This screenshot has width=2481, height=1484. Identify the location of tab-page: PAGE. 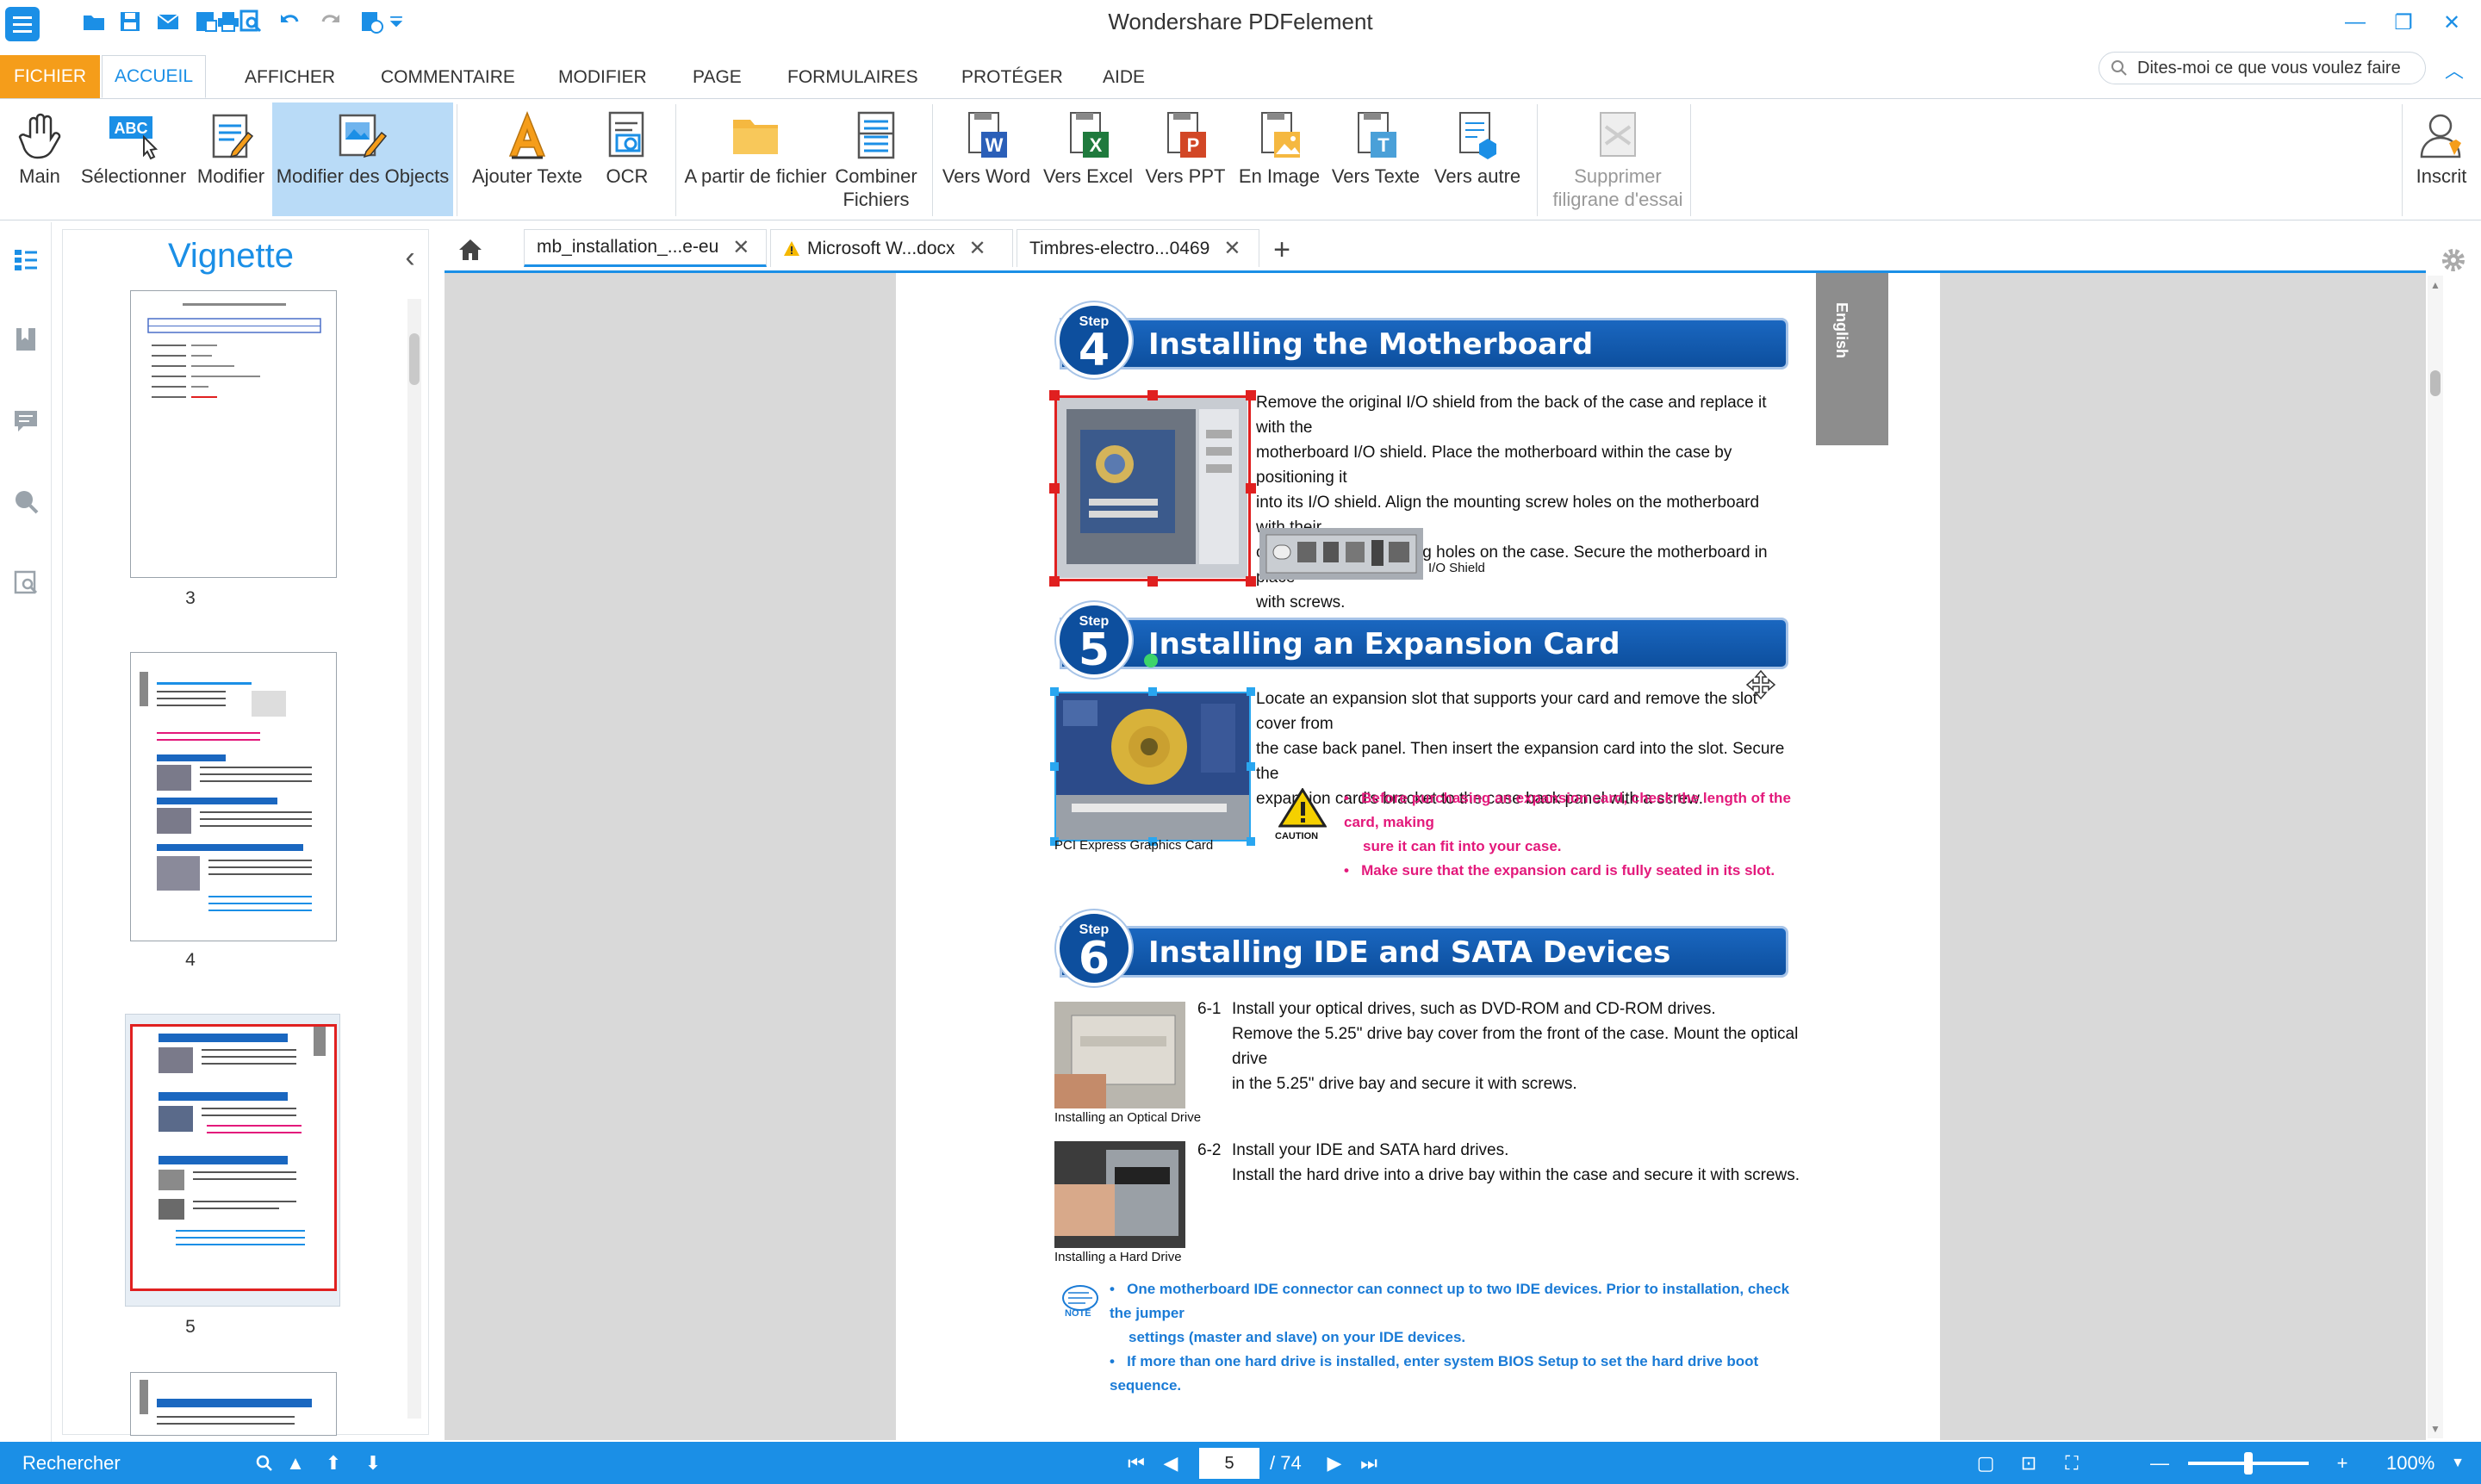
(718, 77).